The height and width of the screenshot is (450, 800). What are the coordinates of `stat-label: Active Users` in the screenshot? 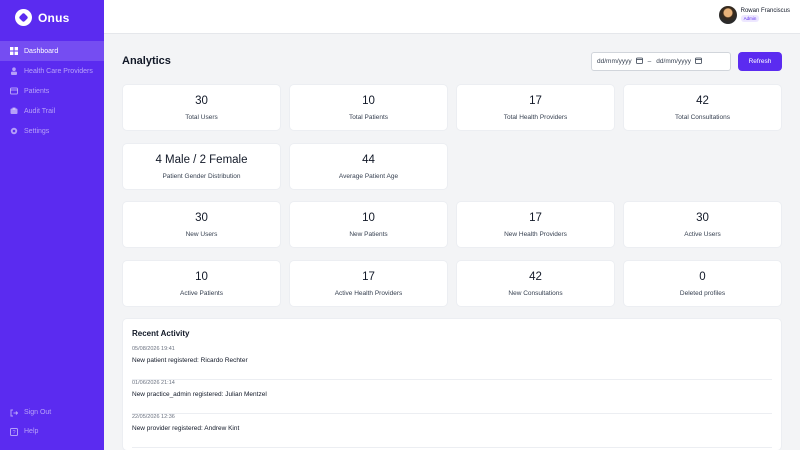 It's located at (702, 234).